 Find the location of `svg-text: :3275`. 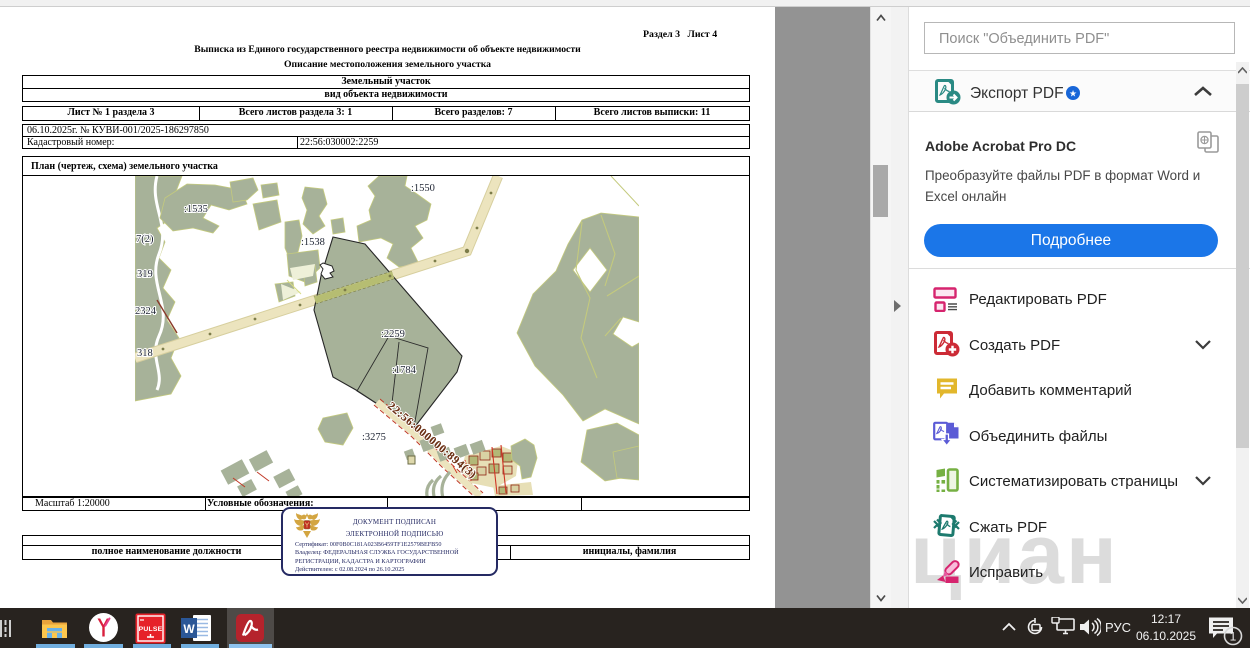

svg-text: :3275 is located at coordinates (374, 437).